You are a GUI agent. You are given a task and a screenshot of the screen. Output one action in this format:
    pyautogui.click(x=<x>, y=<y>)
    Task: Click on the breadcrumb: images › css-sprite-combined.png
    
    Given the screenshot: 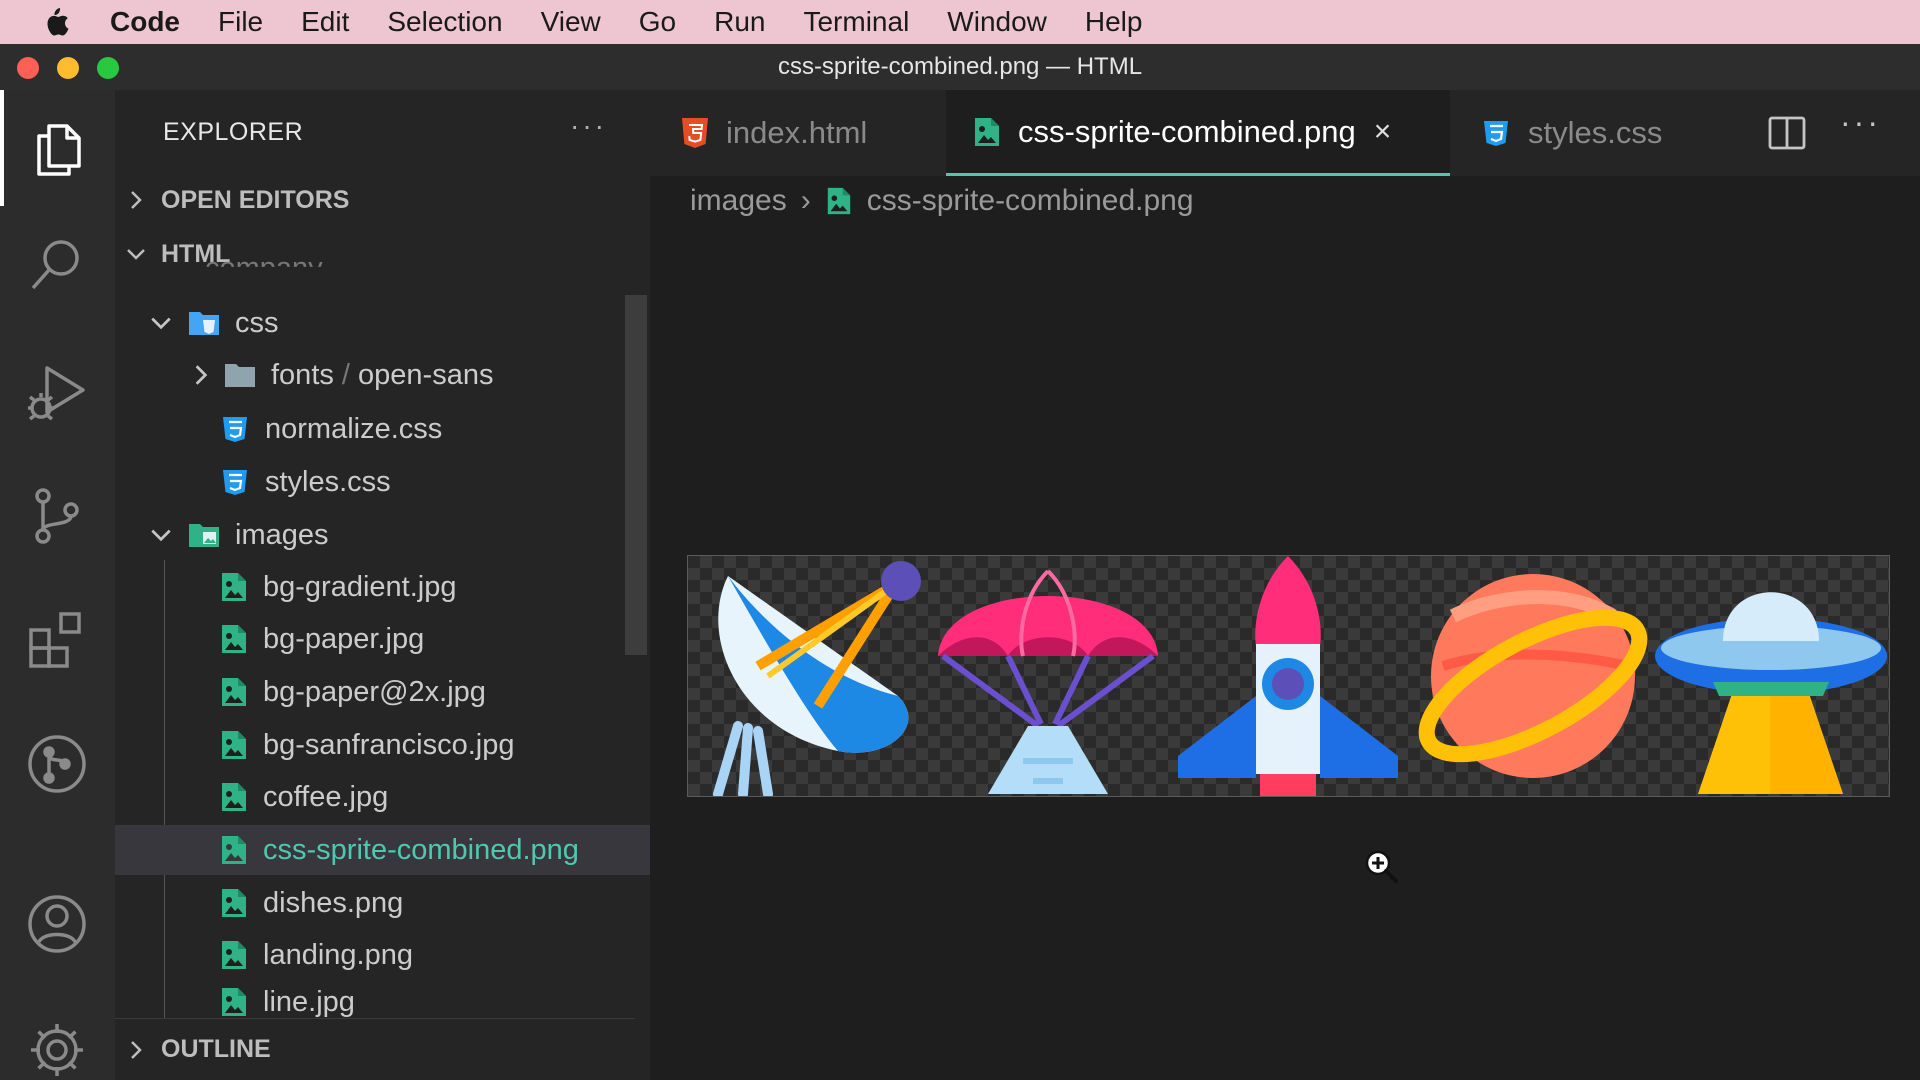 What is the action you would take?
    pyautogui.click(x=942, y=201)
    